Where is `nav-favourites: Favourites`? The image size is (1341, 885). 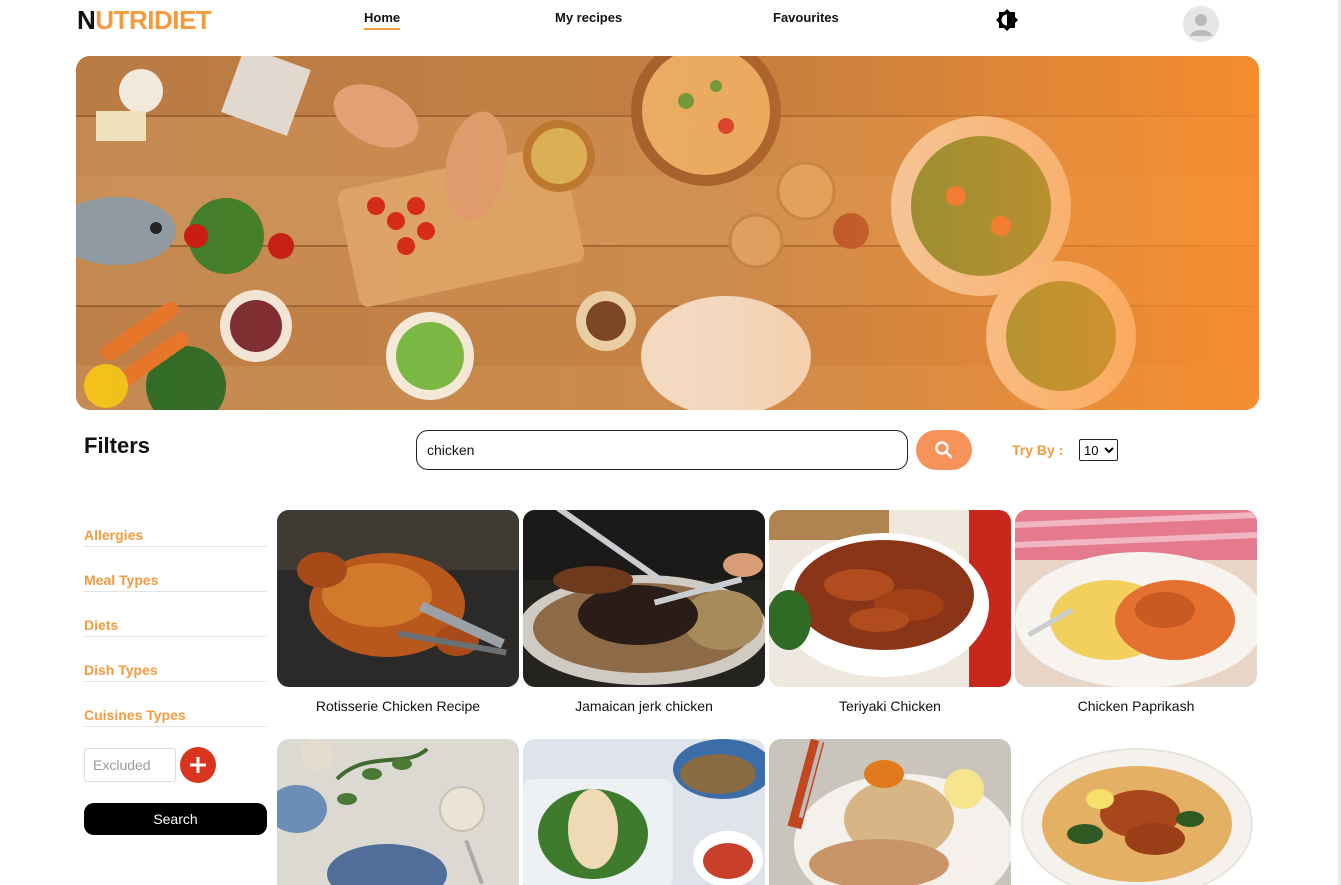 nav-favourites: Favourites is located at coordinates (806, 17).